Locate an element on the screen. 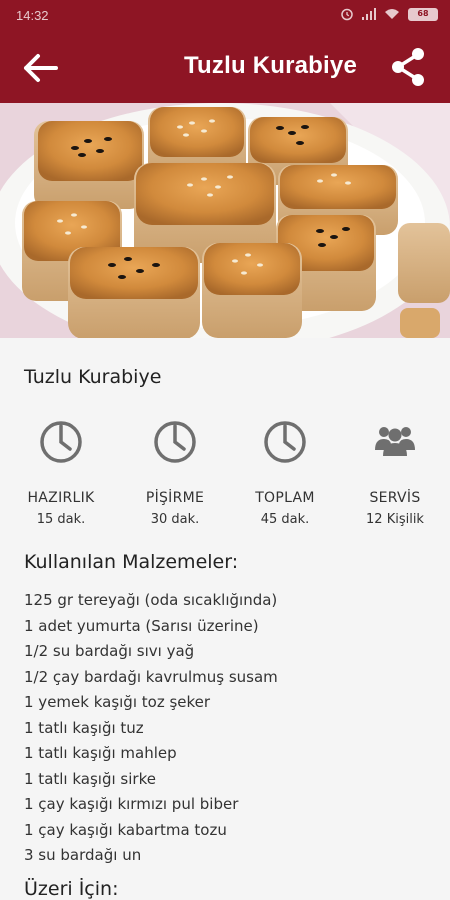 This screenshot has height=900, width=450. stat-total: TOPLAM 45 dak. is located at coordinates (285, 472).